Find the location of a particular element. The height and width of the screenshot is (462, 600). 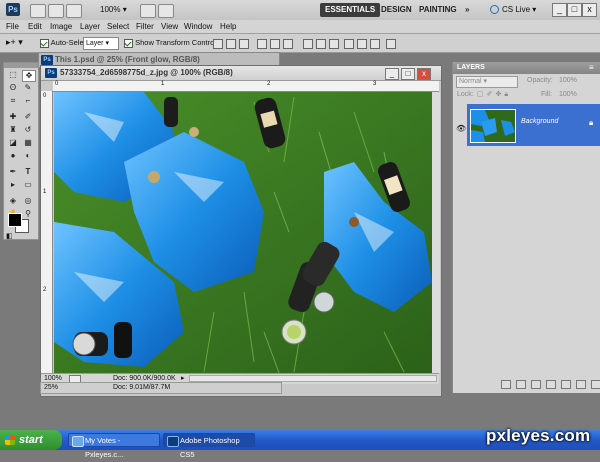

move-tool-icon: ▸+ ▾ is located at coordinates (14, 42).